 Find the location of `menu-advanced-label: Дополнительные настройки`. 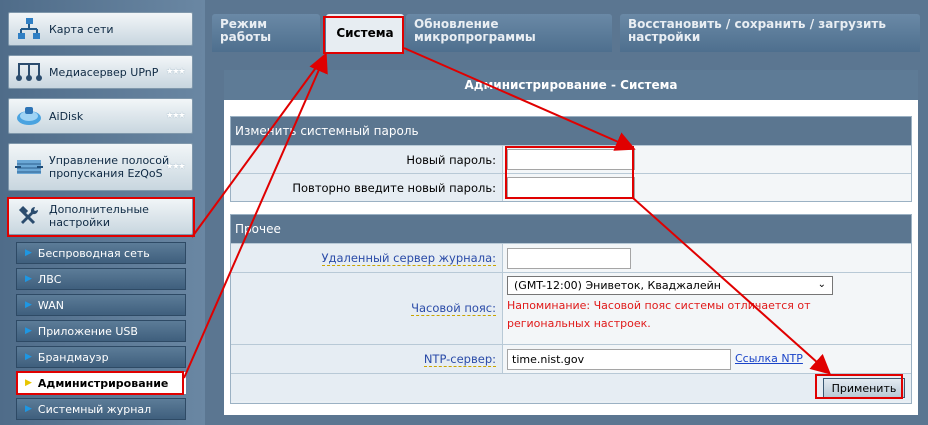

menu-advanced-label: Дополнительные настройки is located at coordinates (99, 216).